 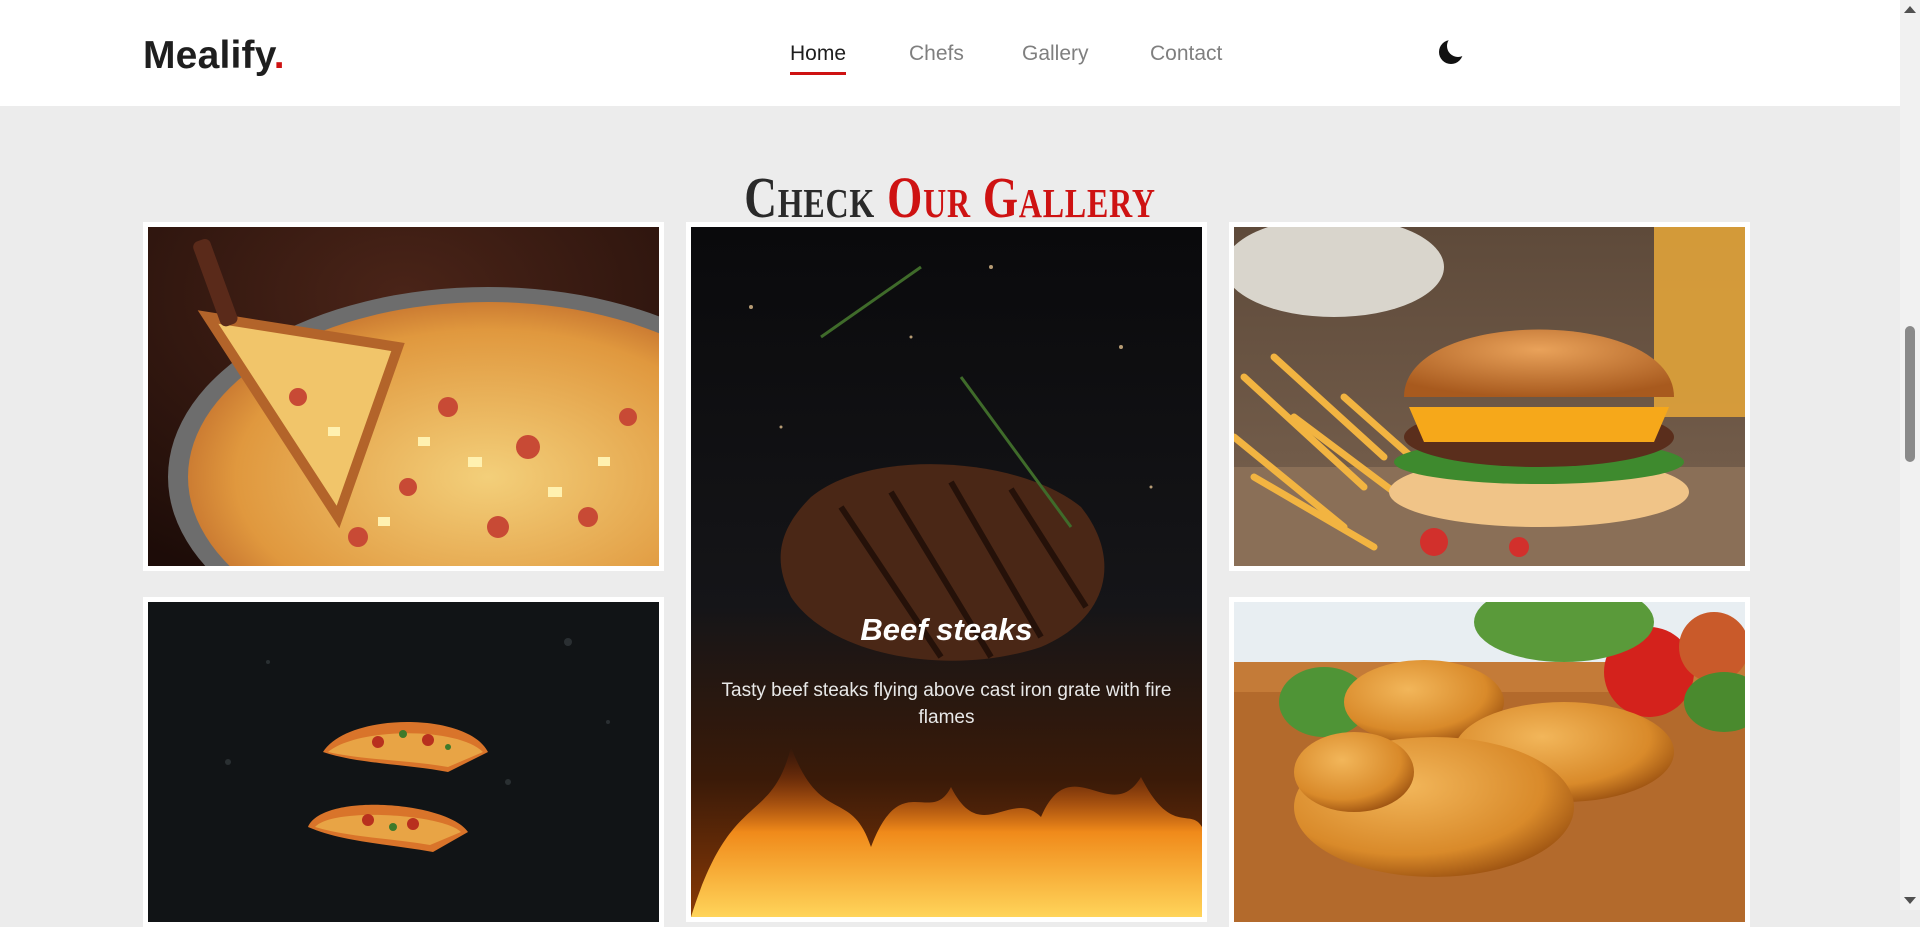 I want to click on burger-fries-photo, so click(x=1489, y=396).